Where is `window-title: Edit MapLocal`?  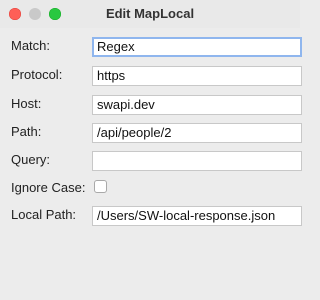
window-title: Edit MapLocal is located at coordinates (150, 13).